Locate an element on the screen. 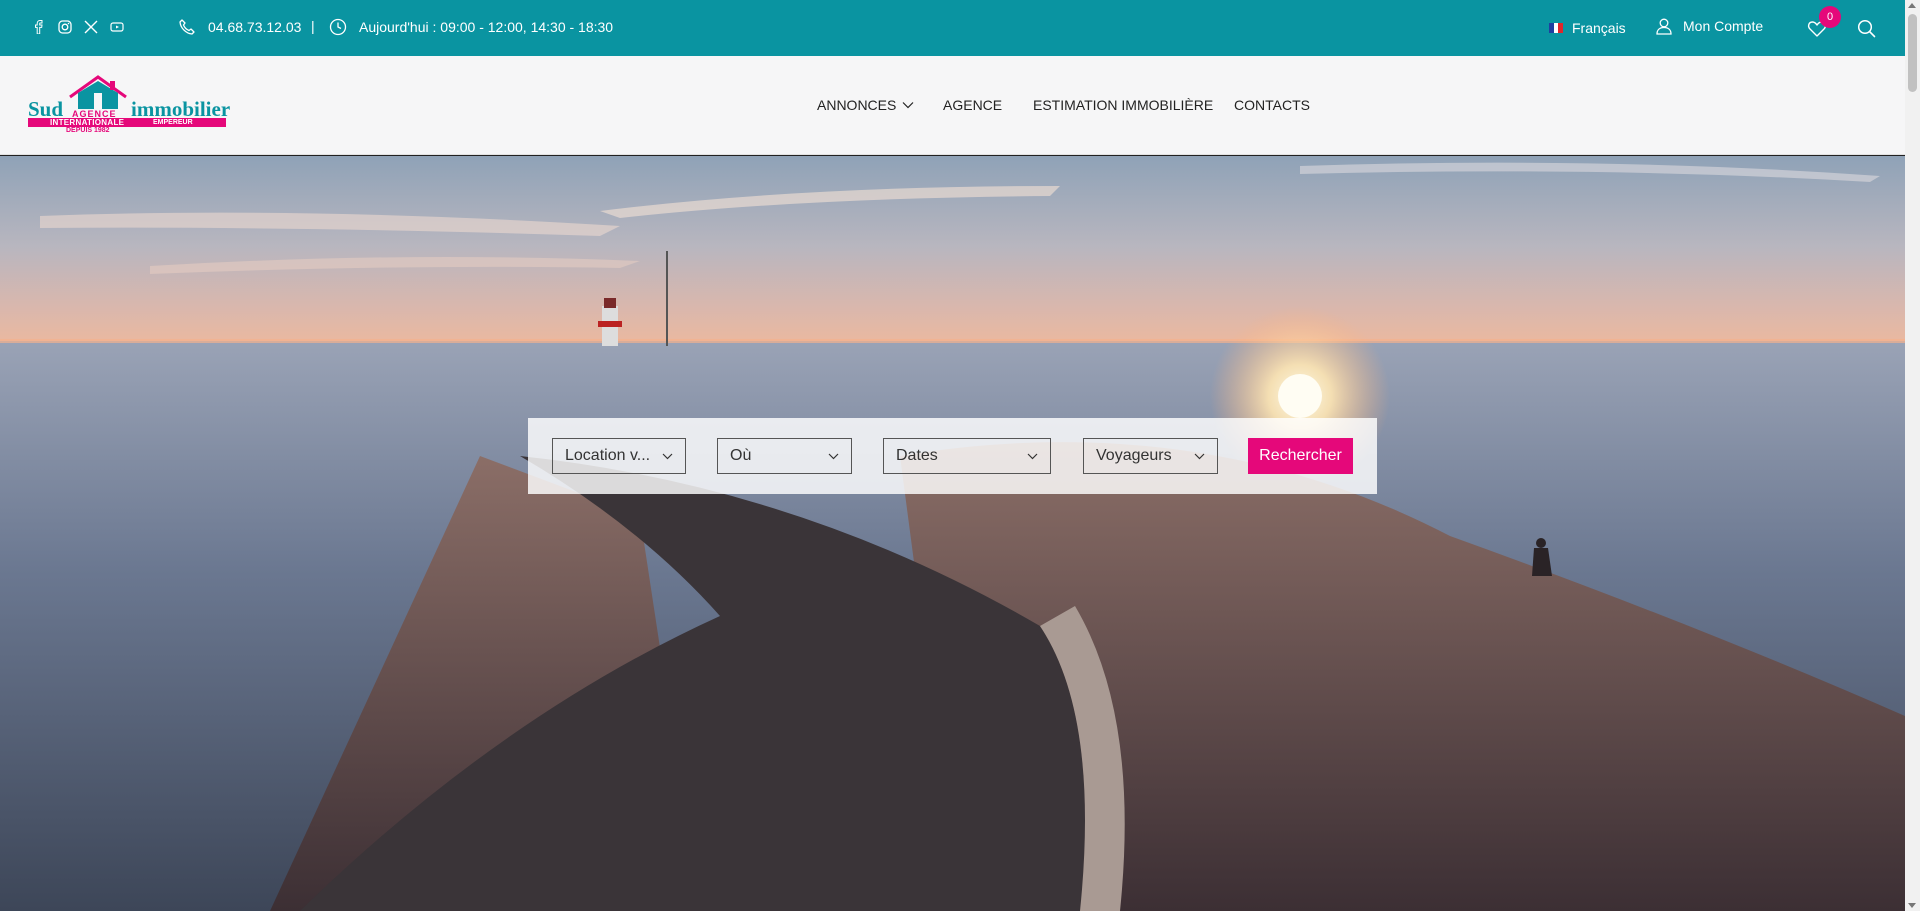  nav-annonces: ANNONCES is located at coordinates (865, 105).